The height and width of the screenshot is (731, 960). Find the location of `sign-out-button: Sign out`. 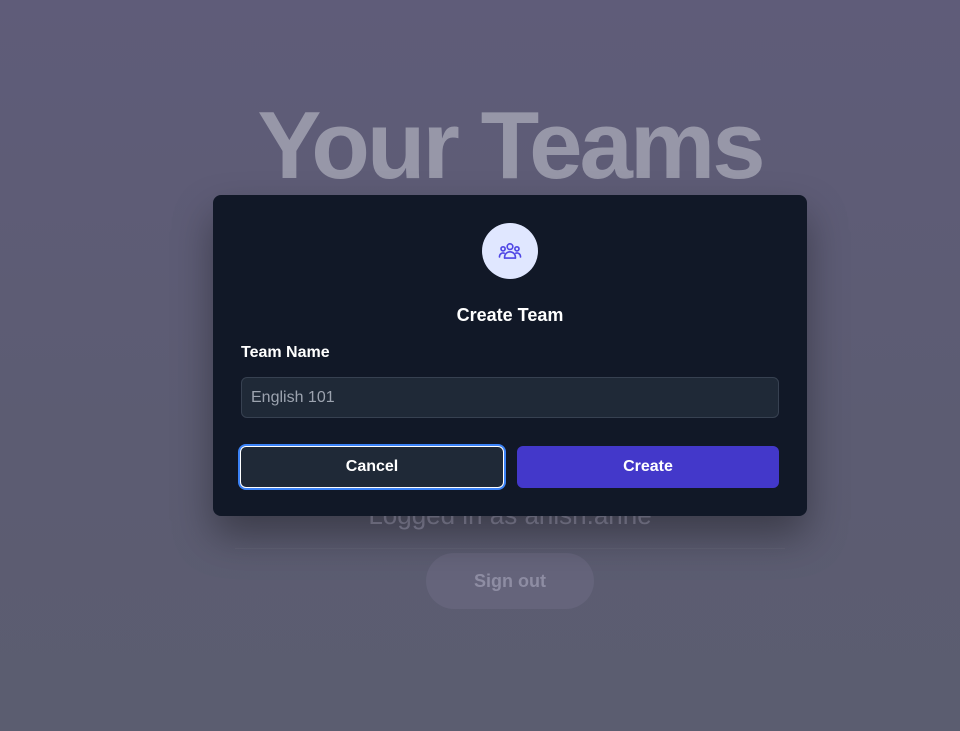

sign-out-button: Sign out is located at coordinates (510, 581).